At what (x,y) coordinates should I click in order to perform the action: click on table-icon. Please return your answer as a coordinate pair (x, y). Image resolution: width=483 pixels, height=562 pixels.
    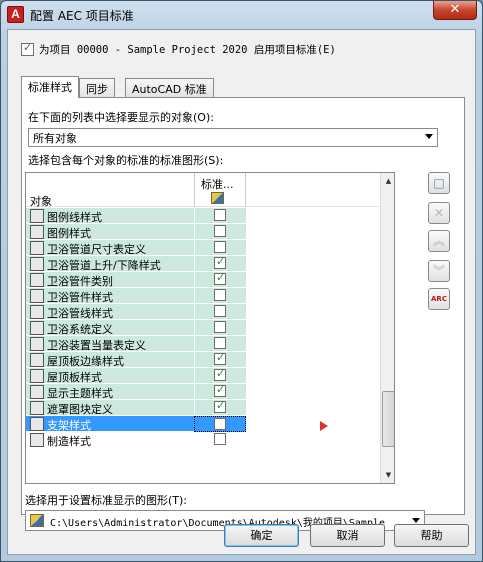
    Looking at the image, I should click on (37, 248).